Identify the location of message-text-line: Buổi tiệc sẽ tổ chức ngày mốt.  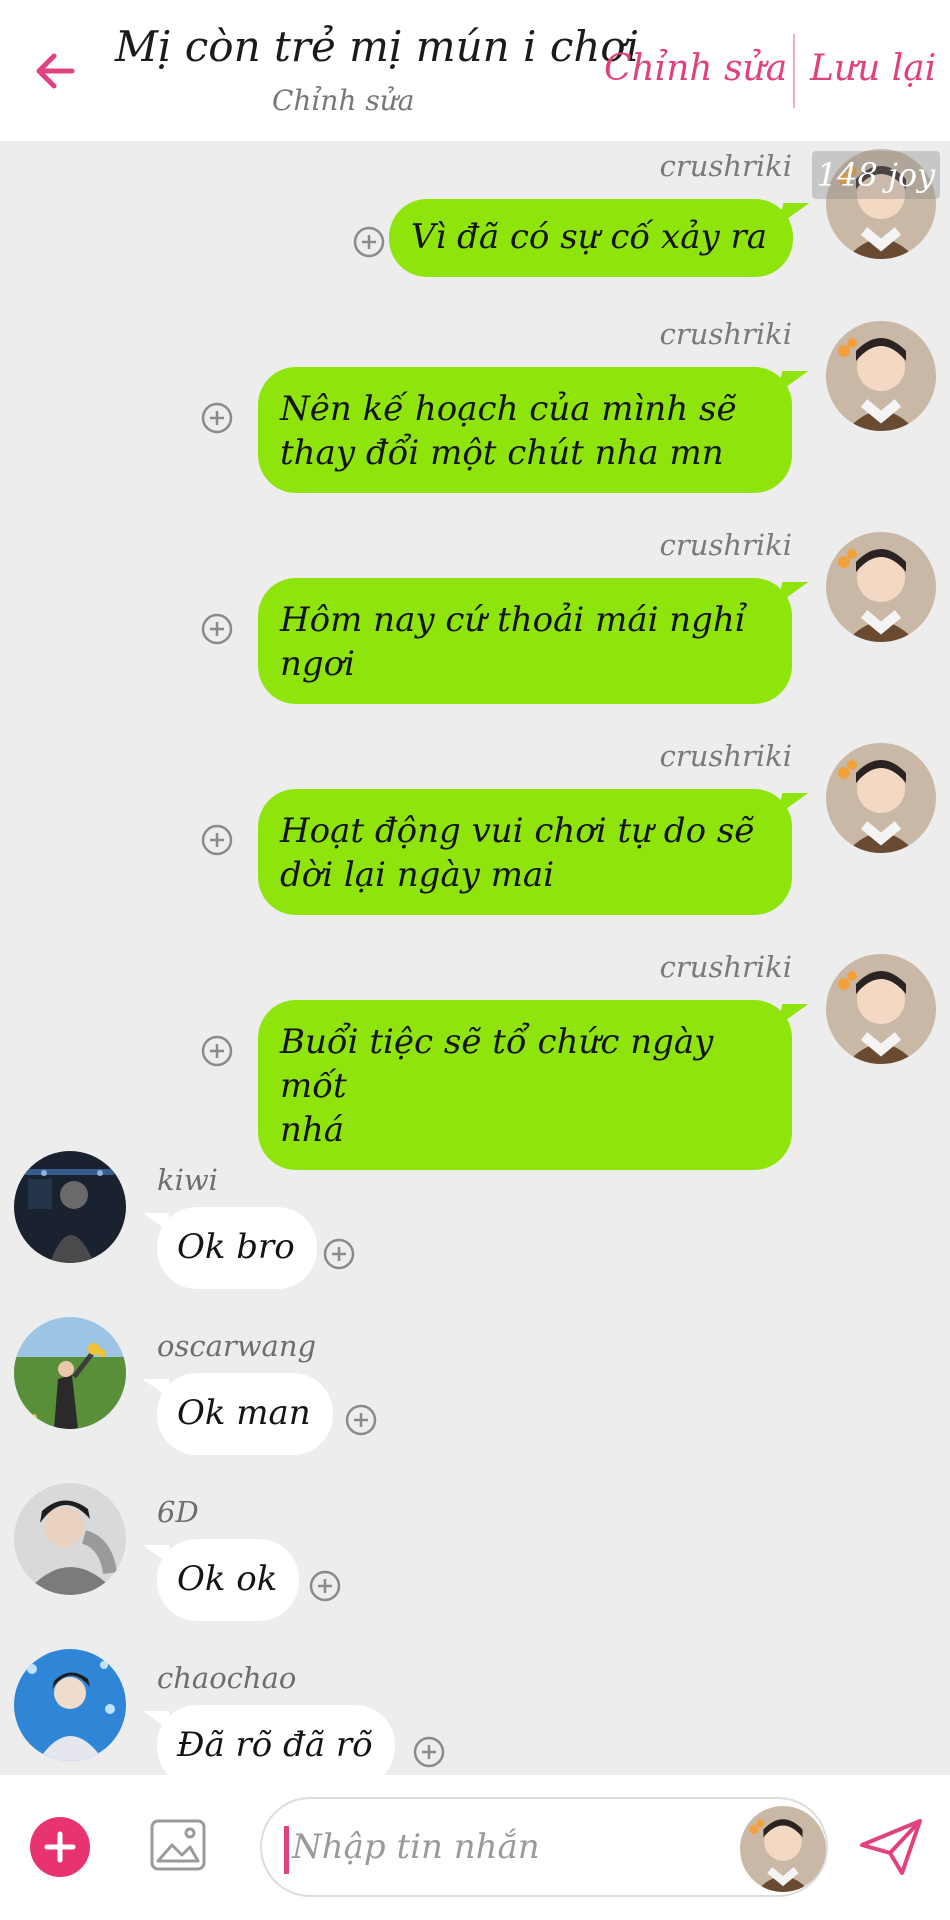
(497, 1064).